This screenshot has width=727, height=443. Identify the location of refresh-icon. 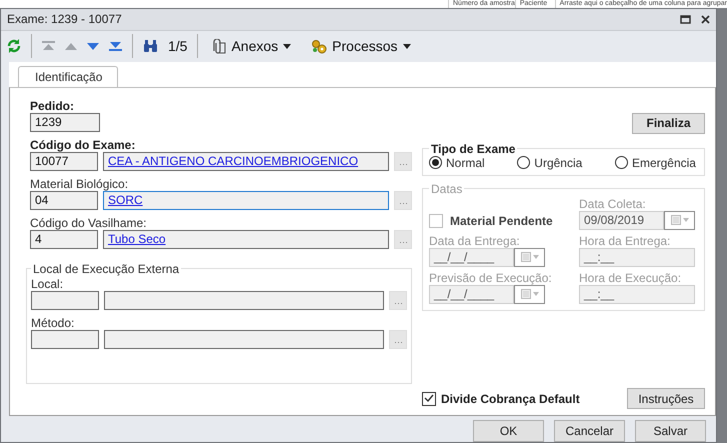
(14, 46).